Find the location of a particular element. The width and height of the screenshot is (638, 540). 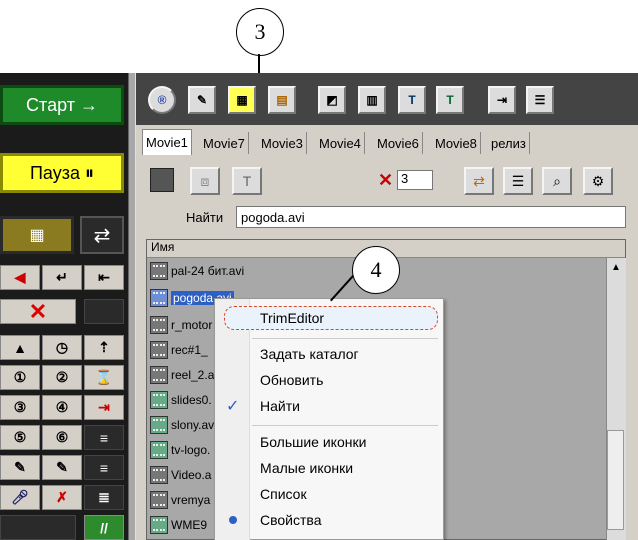

search-icon: ⌕ is located at coordinates (557, 181).